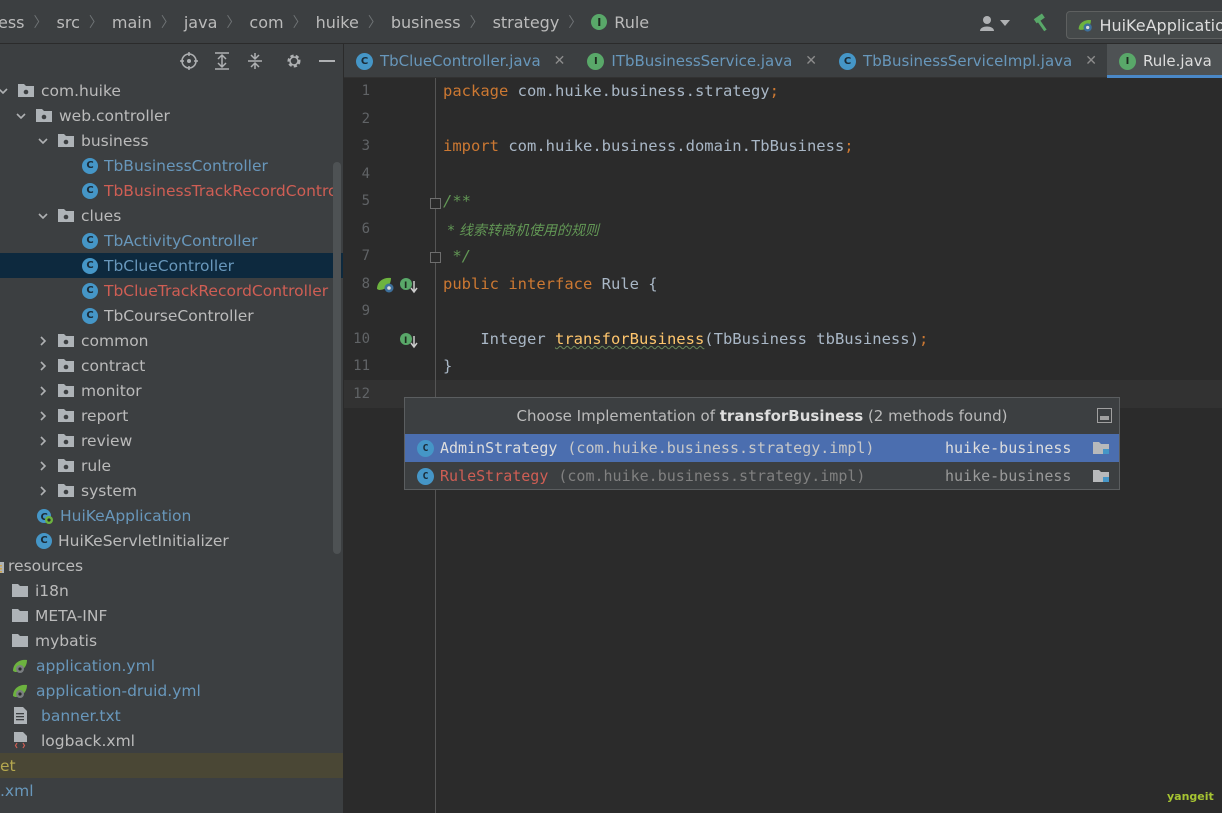 This screenshot has width=1222, height=813. What do you see at coordinates (171, 515) in the screenshot?
I see `tree-item: C HuiKeApplication` at bounding box center [171, 515].